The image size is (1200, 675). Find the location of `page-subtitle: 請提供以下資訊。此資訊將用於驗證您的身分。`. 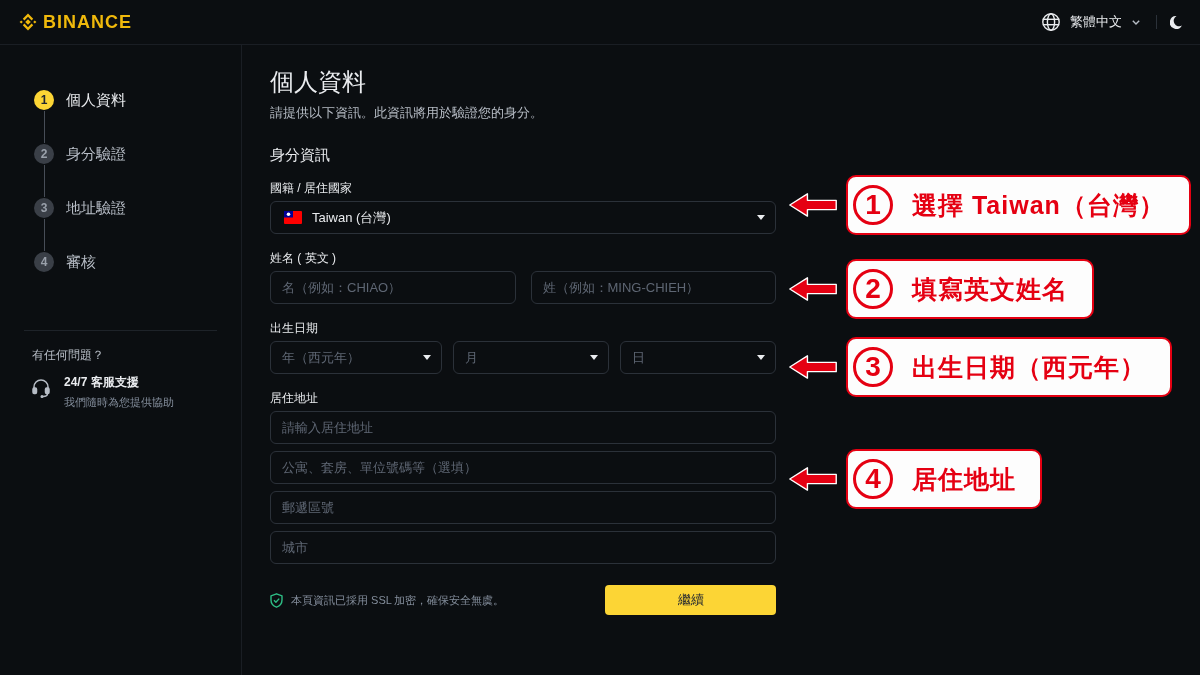

page-subtitle: 請提供以下資訊。此資訊將用於驗證您的身分。 is located at coordinates (407, 113).